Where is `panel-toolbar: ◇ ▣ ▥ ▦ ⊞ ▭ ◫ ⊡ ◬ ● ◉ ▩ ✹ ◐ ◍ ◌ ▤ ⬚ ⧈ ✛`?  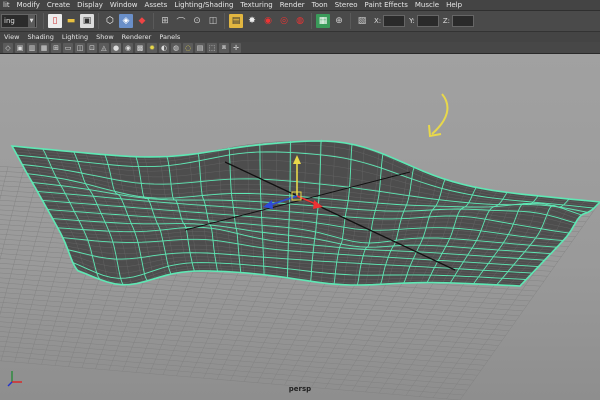
panel-toolbar: ◇ ▣ ▥ ▦ ⊞ ▭ ◫ ⊡ ◬ ● ◉ ▩ ✹ ◐ ◍ ◌ ▤ ⬚ ⧈ ✛ is located at coordinates (300, 48).